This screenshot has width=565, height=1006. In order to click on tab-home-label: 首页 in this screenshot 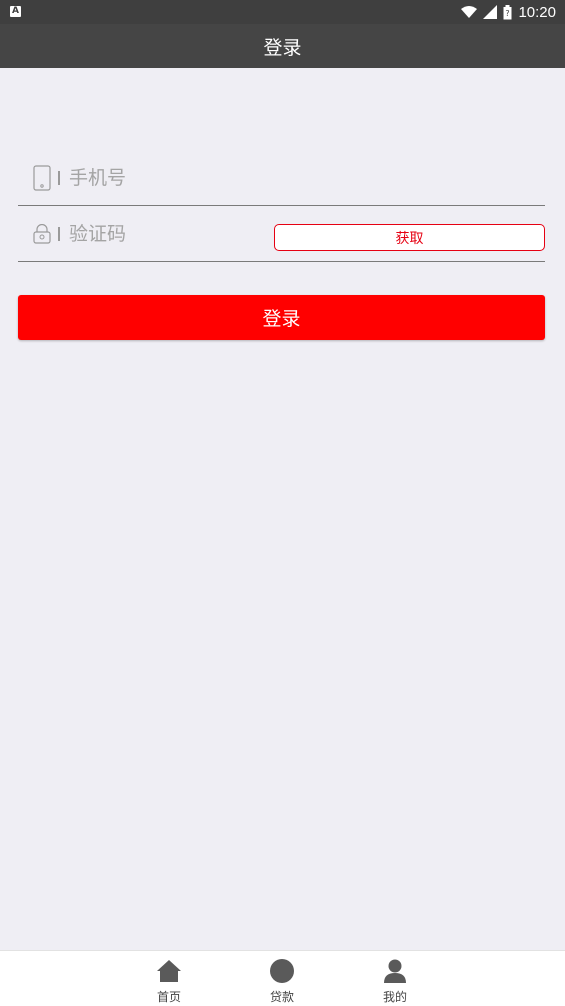, I will do `click(168, 997)`.